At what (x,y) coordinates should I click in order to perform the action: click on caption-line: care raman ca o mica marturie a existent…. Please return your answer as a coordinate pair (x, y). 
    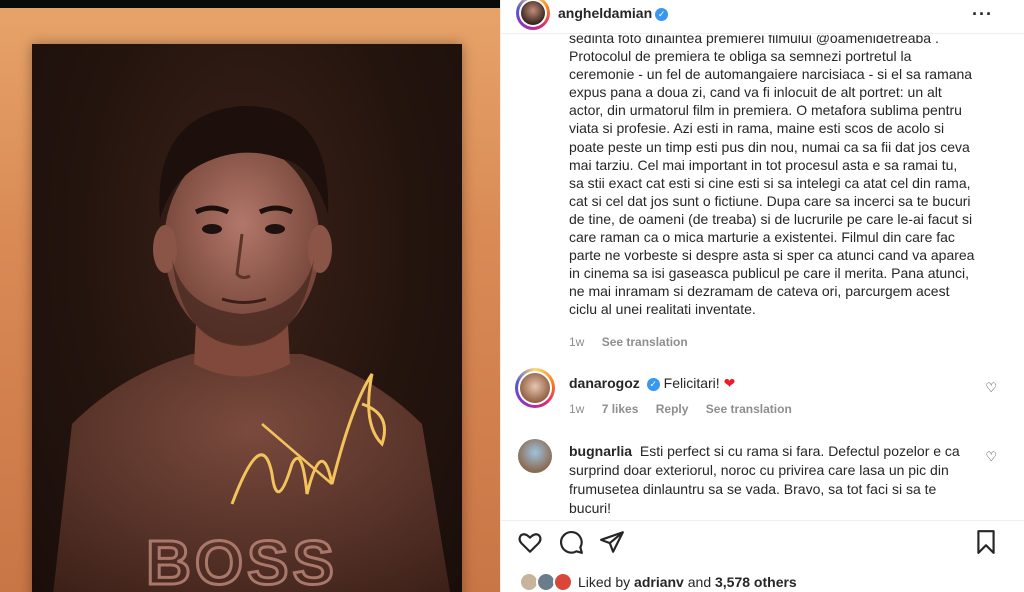
    Looking at the image, I should click on (762, 237).